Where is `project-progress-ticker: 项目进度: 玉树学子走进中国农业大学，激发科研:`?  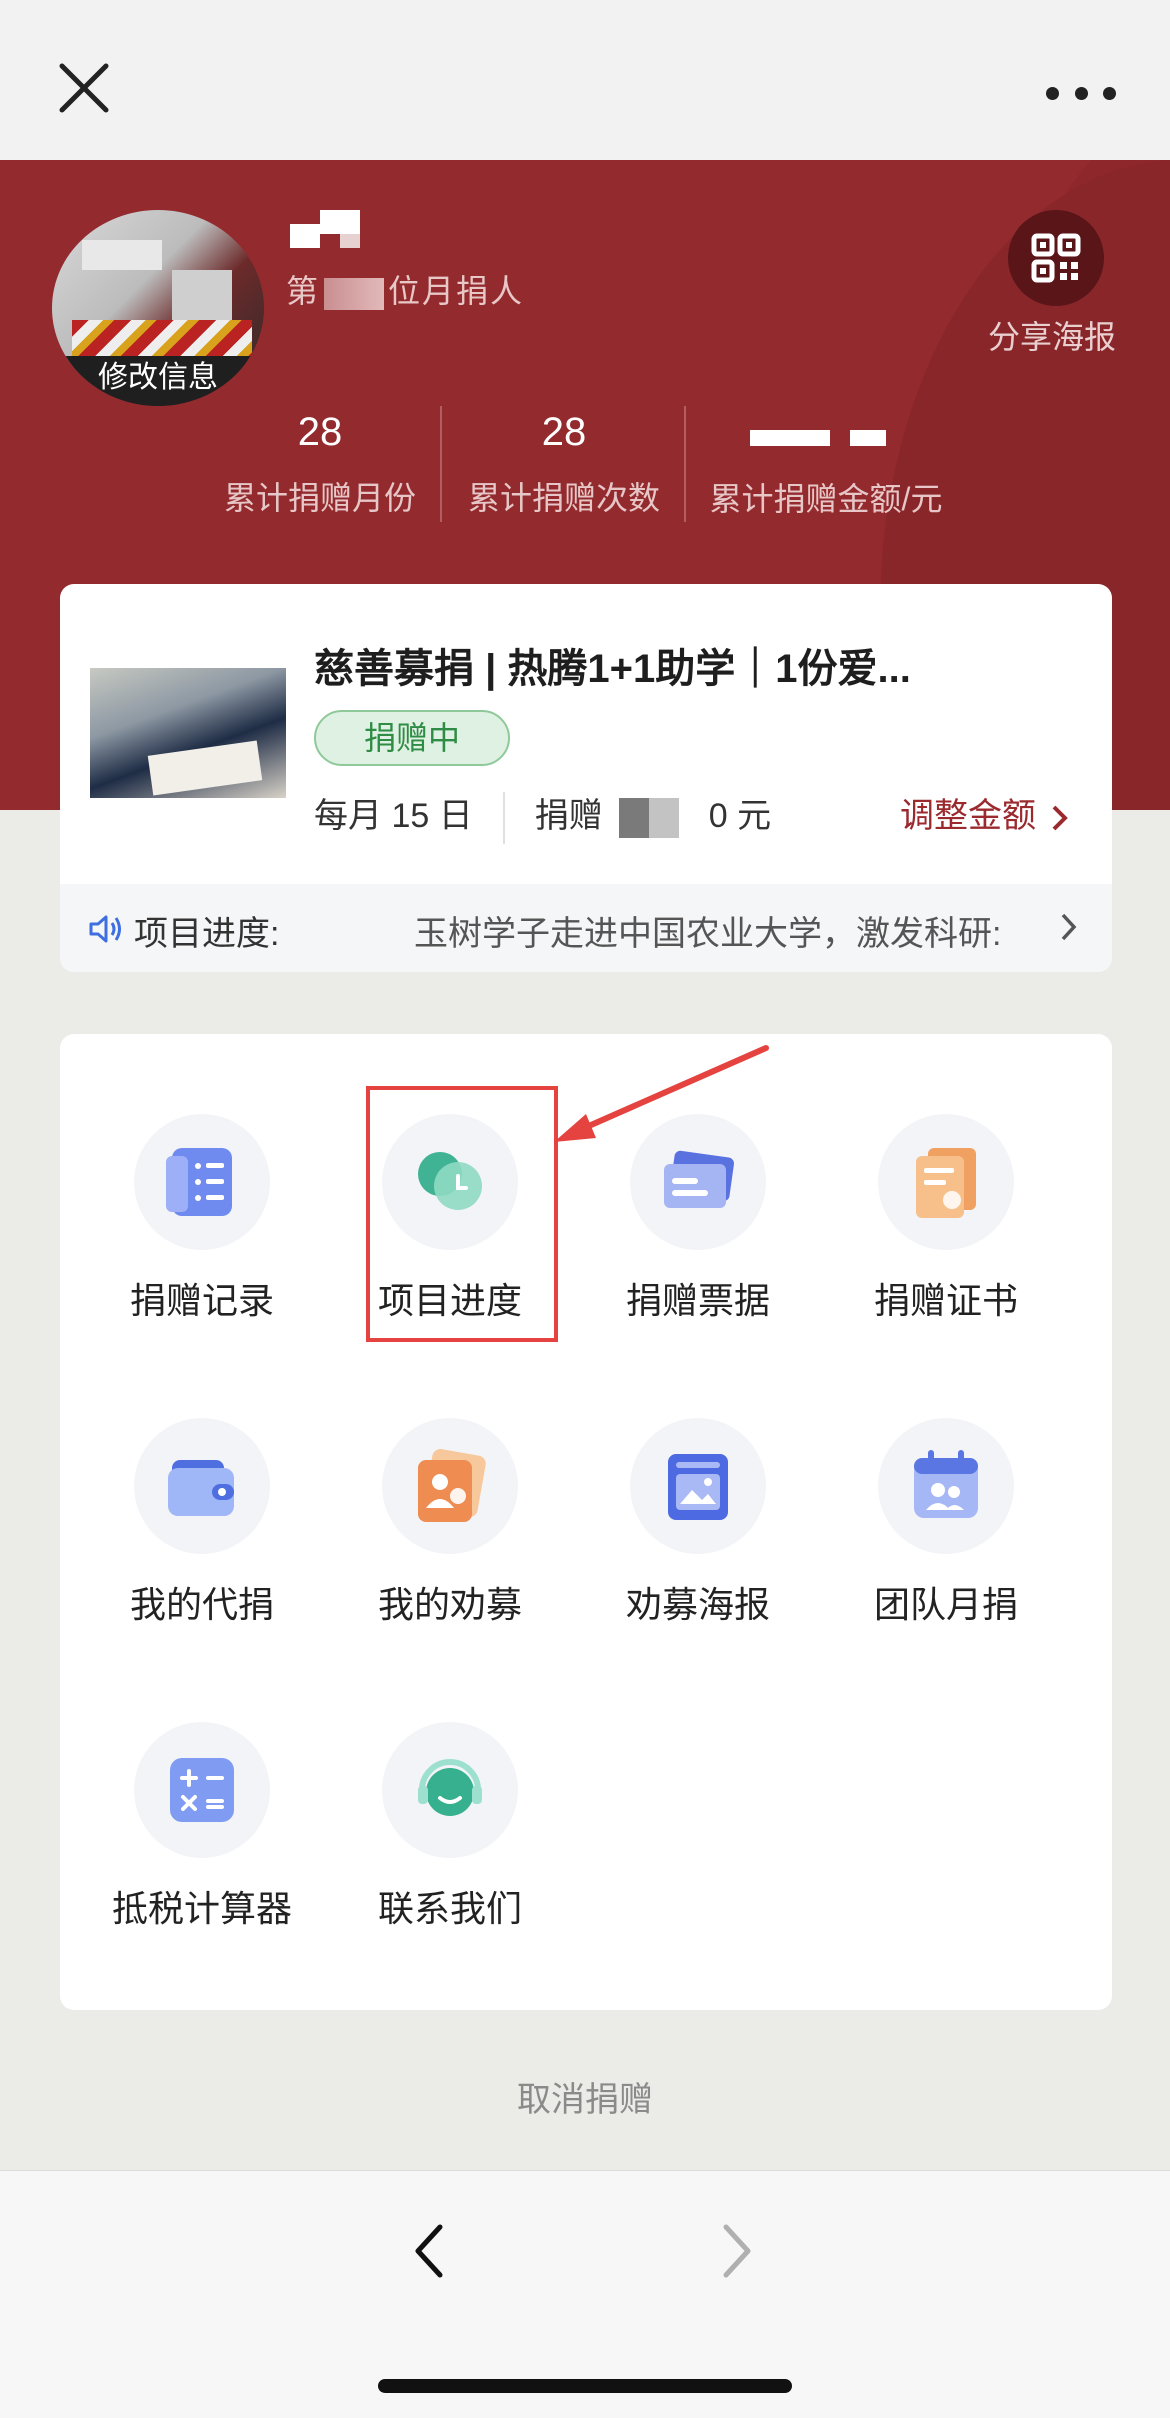
project-progress-ticker: 项目进度: 玉树学子走进中国农业大学，激发科研: is located at coordinates (586, 928).